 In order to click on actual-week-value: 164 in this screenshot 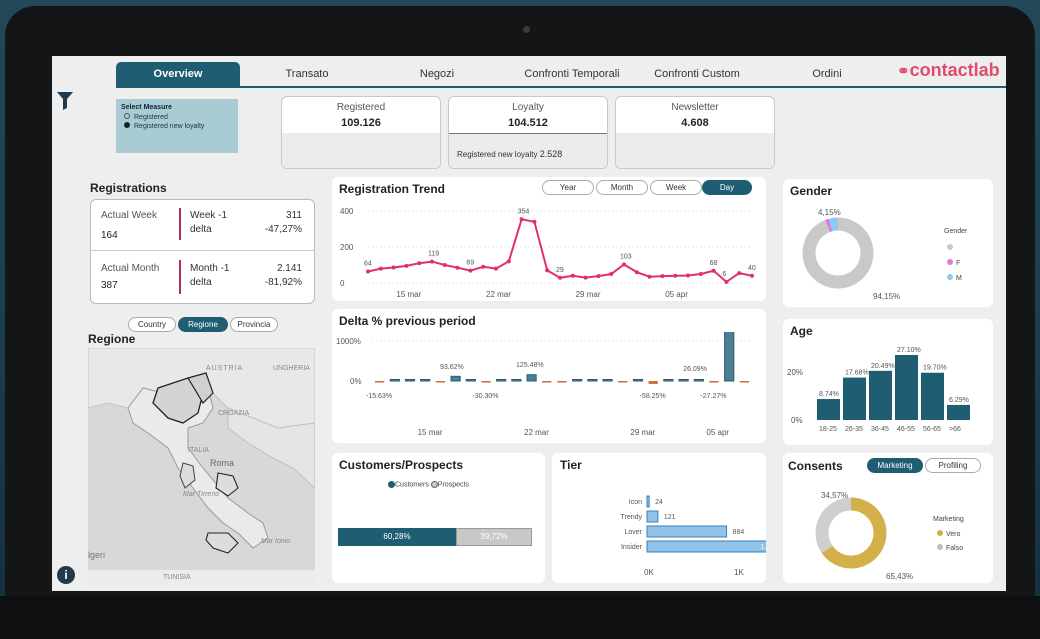, I will do `click(109, 235)`.